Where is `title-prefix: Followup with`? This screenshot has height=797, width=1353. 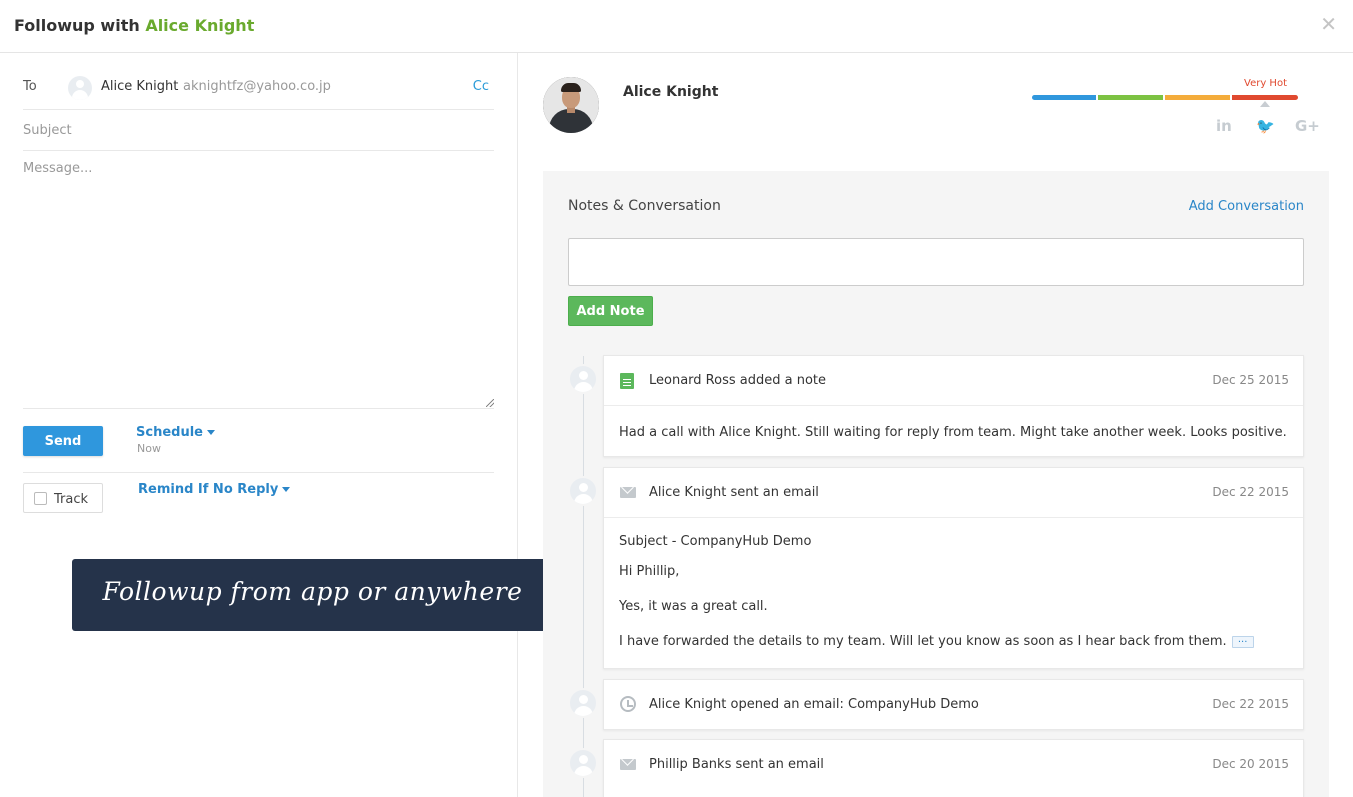 title-prefix: Followup with is located at coordinates (77, 25).